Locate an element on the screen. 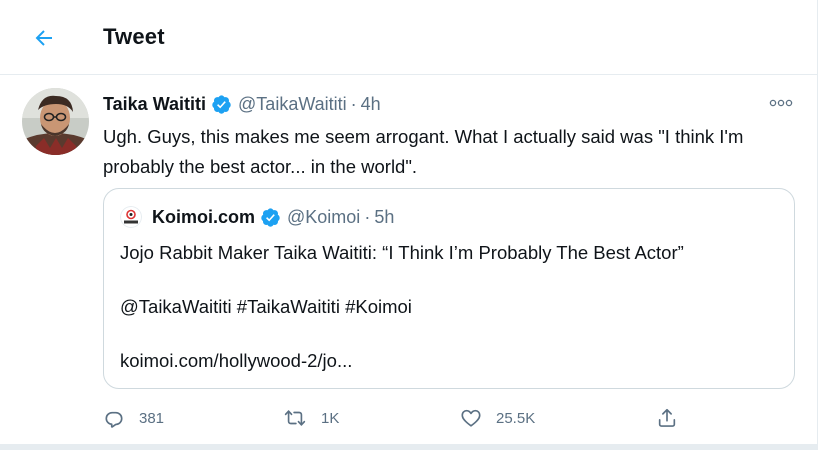 The height and width of the screenshot is (450, 825). back-arrow-icon is located at coordinates (44, 38).